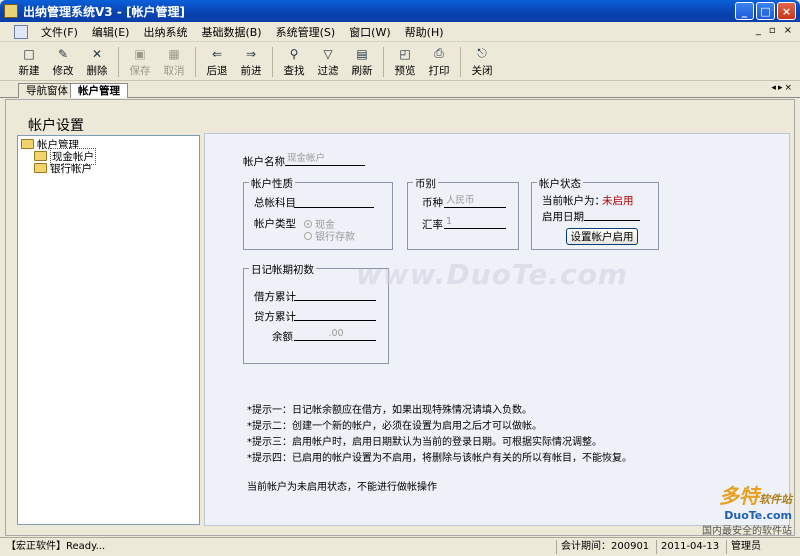 The height and width of the screenshot is (556, 800). I want to click on enable-date-label: 启用日期, so click(563, 217).